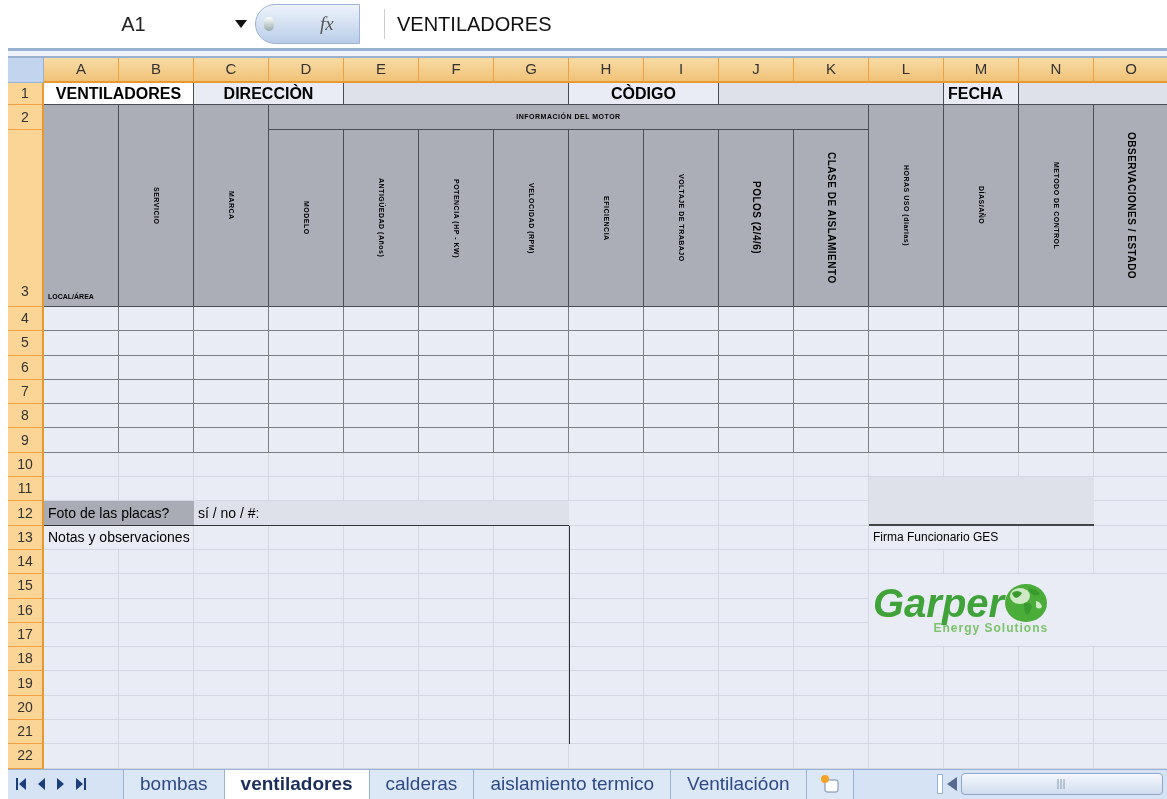 The image size is (1167, 799). I want to click on row-header: 2, so click(26, 117).